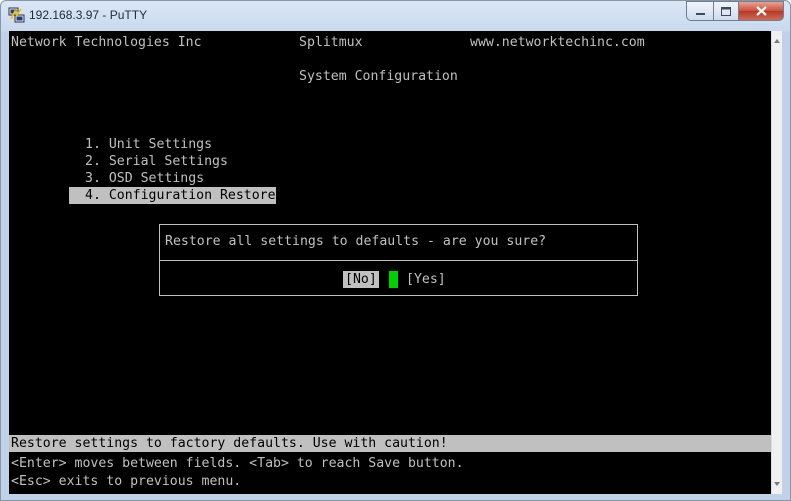 The height and width of the screenshot is (501, 791). I want to click on title-bar: 192.168.3.97 - PuTTY, so click(395, 16).